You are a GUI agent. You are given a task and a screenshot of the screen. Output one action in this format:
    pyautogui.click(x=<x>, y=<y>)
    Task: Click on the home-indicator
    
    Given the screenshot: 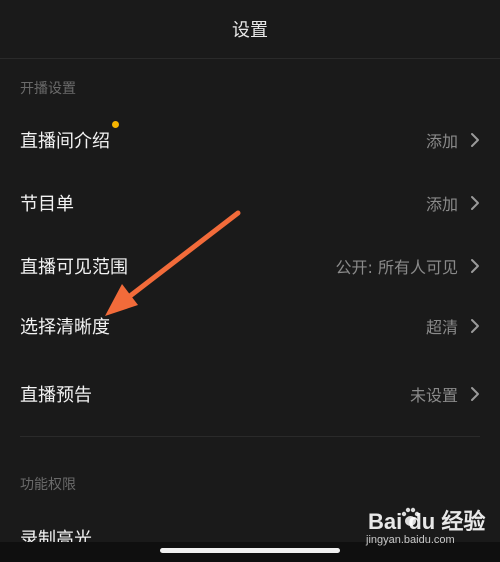 What is the action you would take?
    pyautogui.click(x=250, y=550)
    